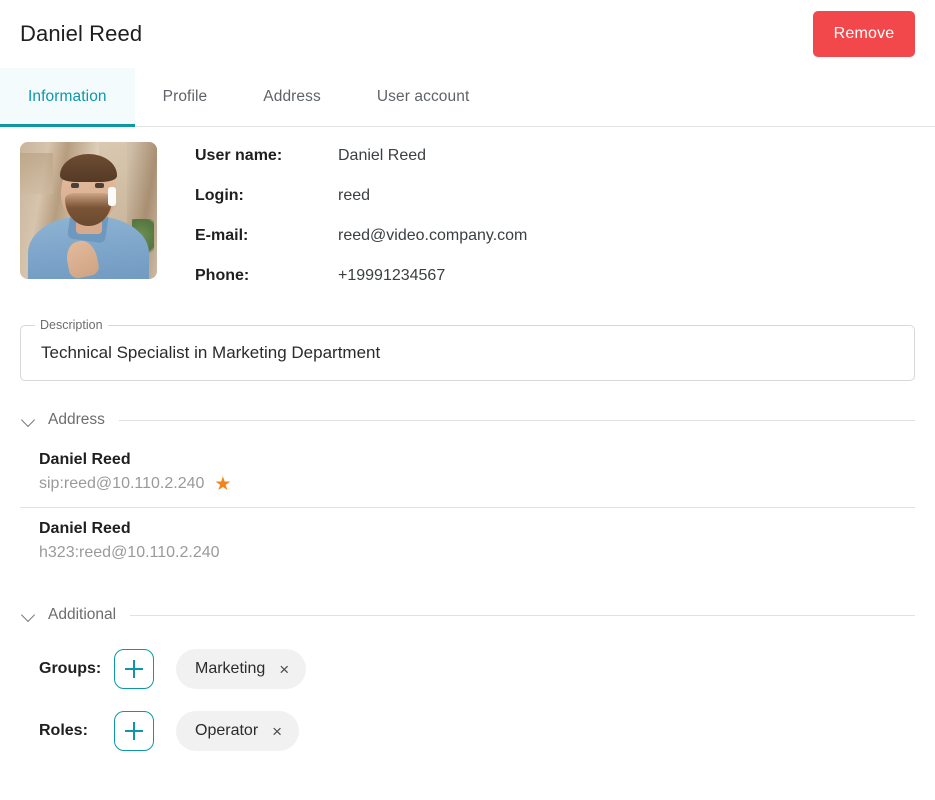 The image size is (935, 800). I want to click on field-value: reed, so click(354, 195).